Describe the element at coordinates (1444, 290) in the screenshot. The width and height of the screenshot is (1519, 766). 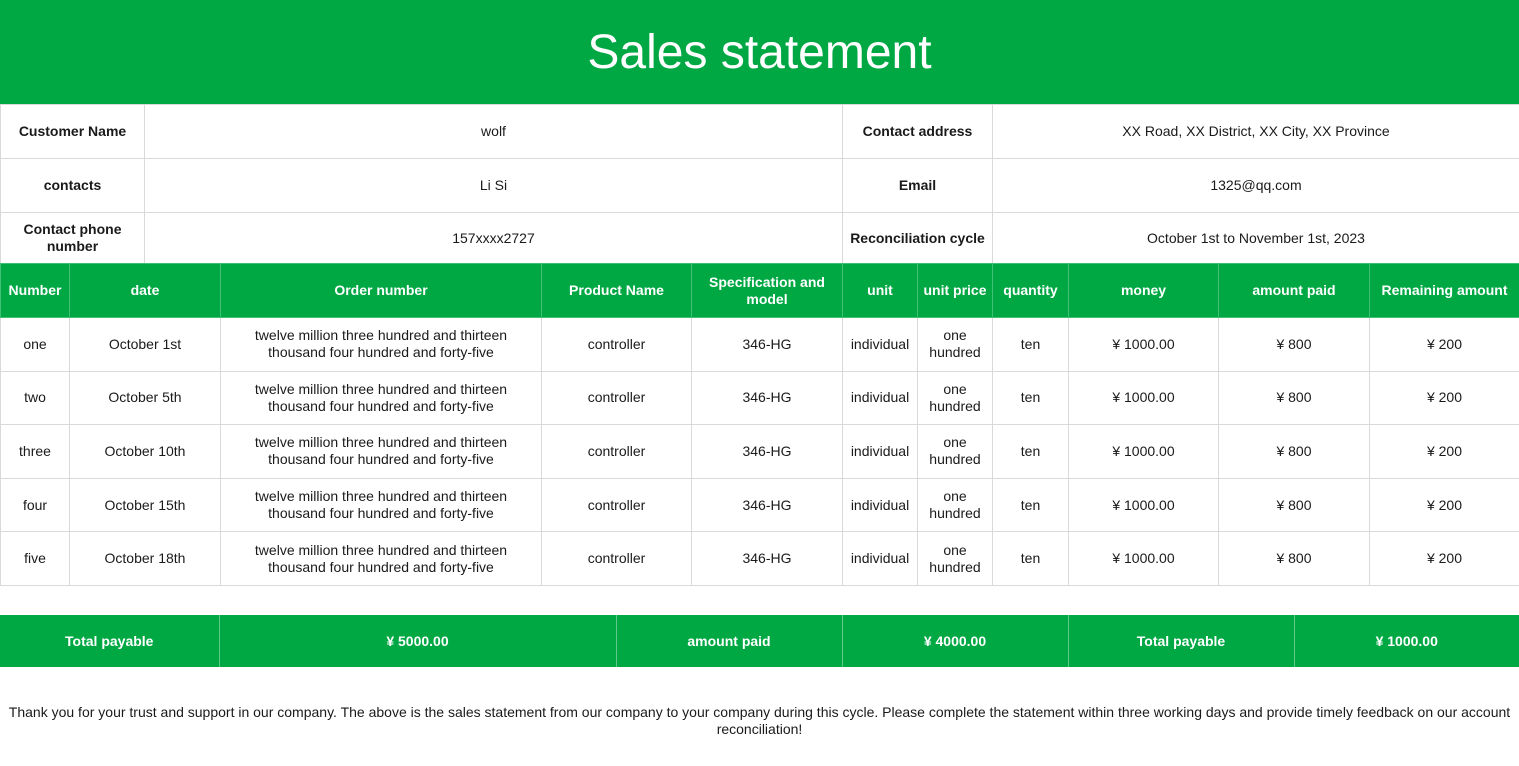
I see `col-header-remaining-amount: Remaining amount` at that location.